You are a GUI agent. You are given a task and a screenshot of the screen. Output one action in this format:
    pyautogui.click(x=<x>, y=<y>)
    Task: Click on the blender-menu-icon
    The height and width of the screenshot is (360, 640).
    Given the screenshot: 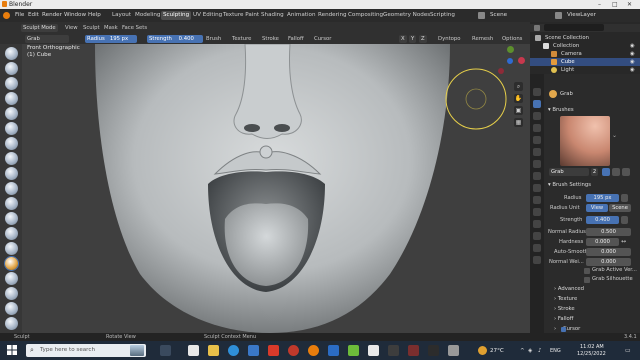 What is the action you would take?
    pyautogui.click(x=6, y=15)
    